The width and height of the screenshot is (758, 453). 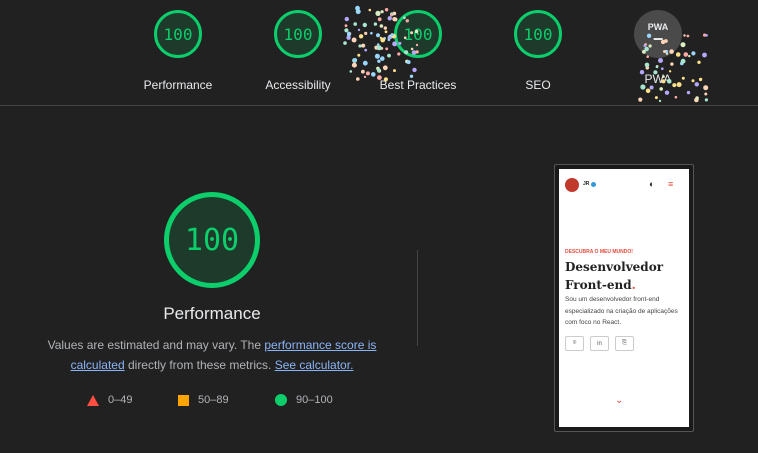 What do you see at coordinates (213, 400) in the screenshot?
I see `legend-average-label: 50–89` at bounding box center [213, 400].